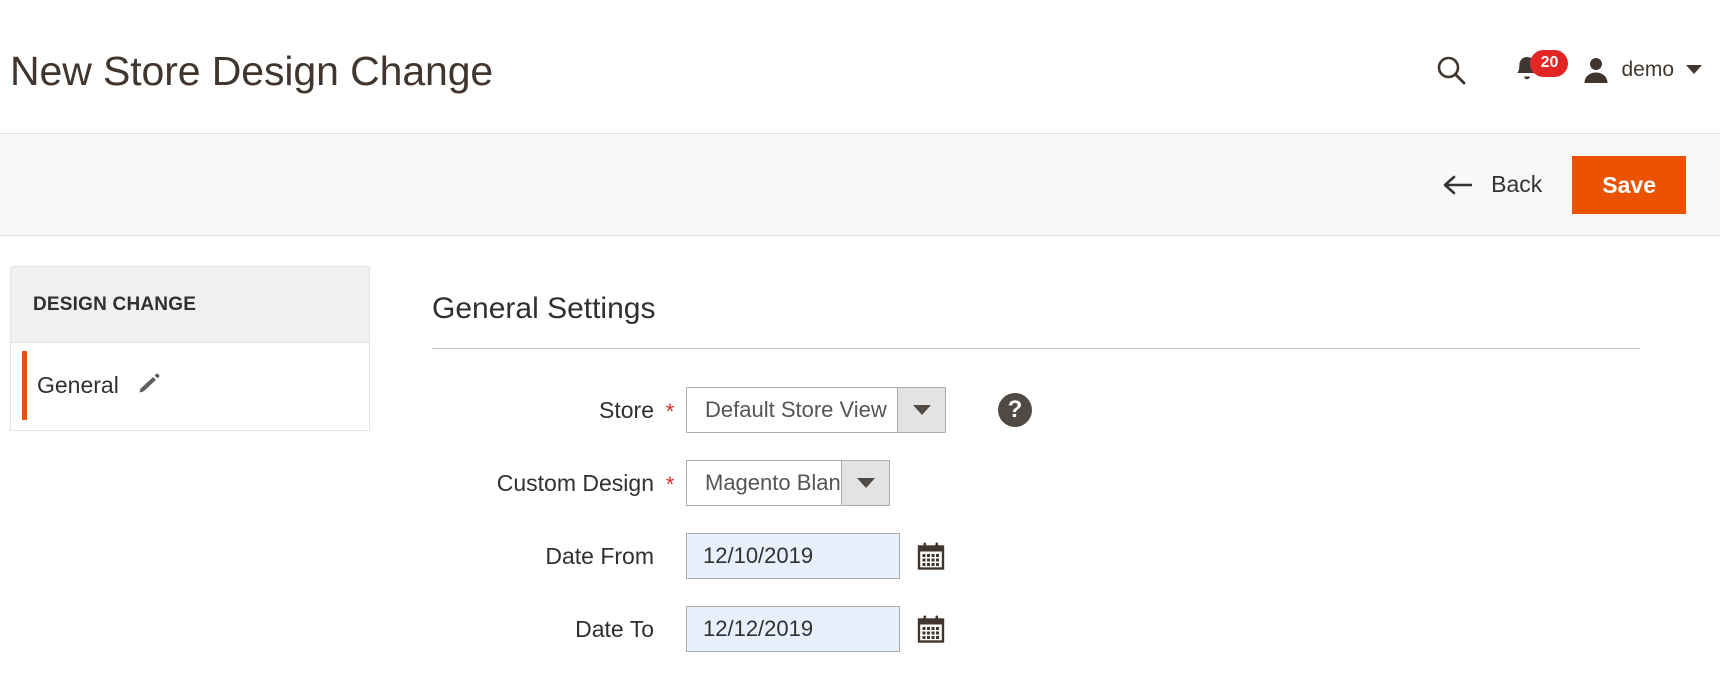 The width and height of the screenshot is (1720, 692). Describe the element at coordinates (575, 482) in the screenshot. I see `custom-design-label: Custom Design` at that location.